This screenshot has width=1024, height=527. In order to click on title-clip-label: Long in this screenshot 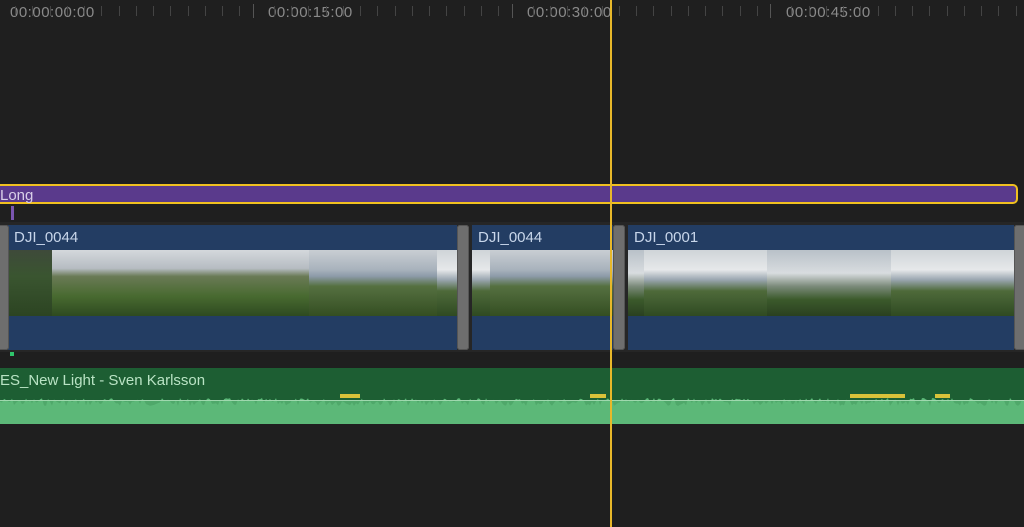, I will do `click(17, 195)`.